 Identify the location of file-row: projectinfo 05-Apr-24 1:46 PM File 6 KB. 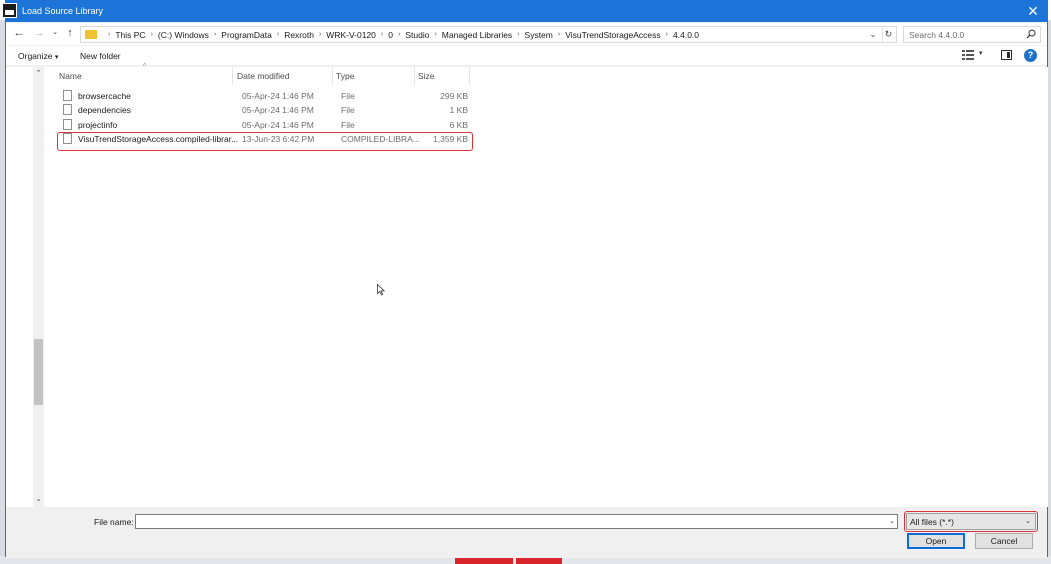
(262, 125).